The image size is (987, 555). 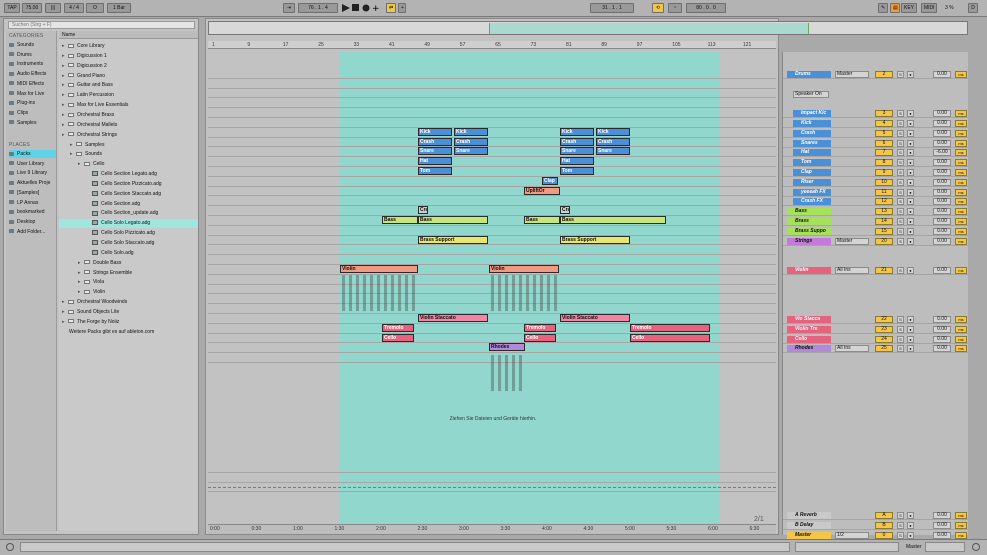 I want to click on arrangement-clip: UpliftOr, so click(x=542, y=190).